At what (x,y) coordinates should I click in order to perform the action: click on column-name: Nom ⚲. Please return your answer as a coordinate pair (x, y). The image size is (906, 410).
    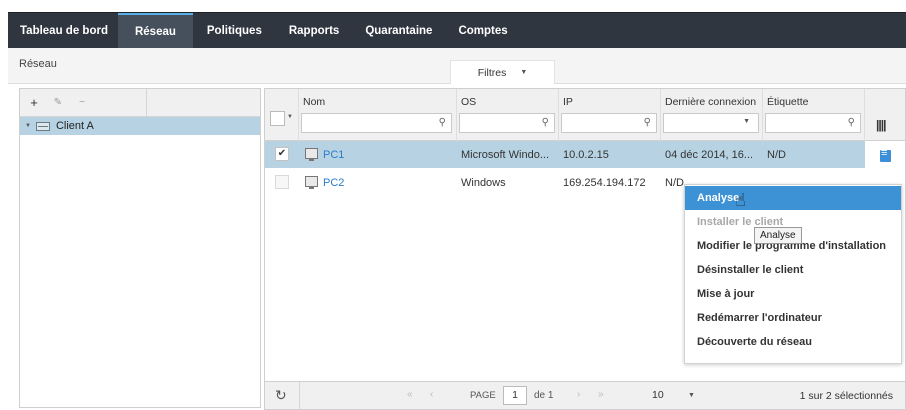
    Looking at the image, I should click on (378, 115).